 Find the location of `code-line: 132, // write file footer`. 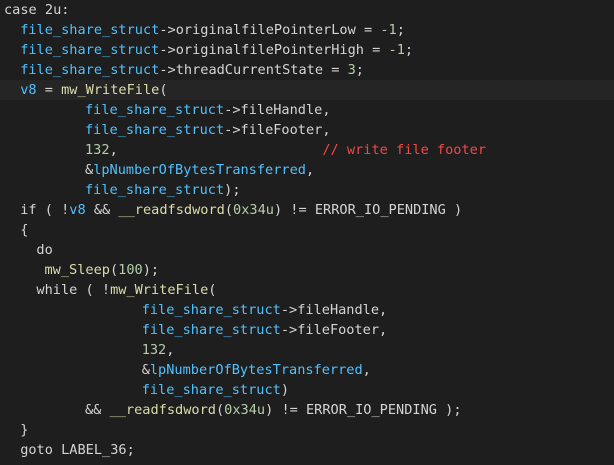

code-line: 132, // write file footer is located at coordinates (307, 150).